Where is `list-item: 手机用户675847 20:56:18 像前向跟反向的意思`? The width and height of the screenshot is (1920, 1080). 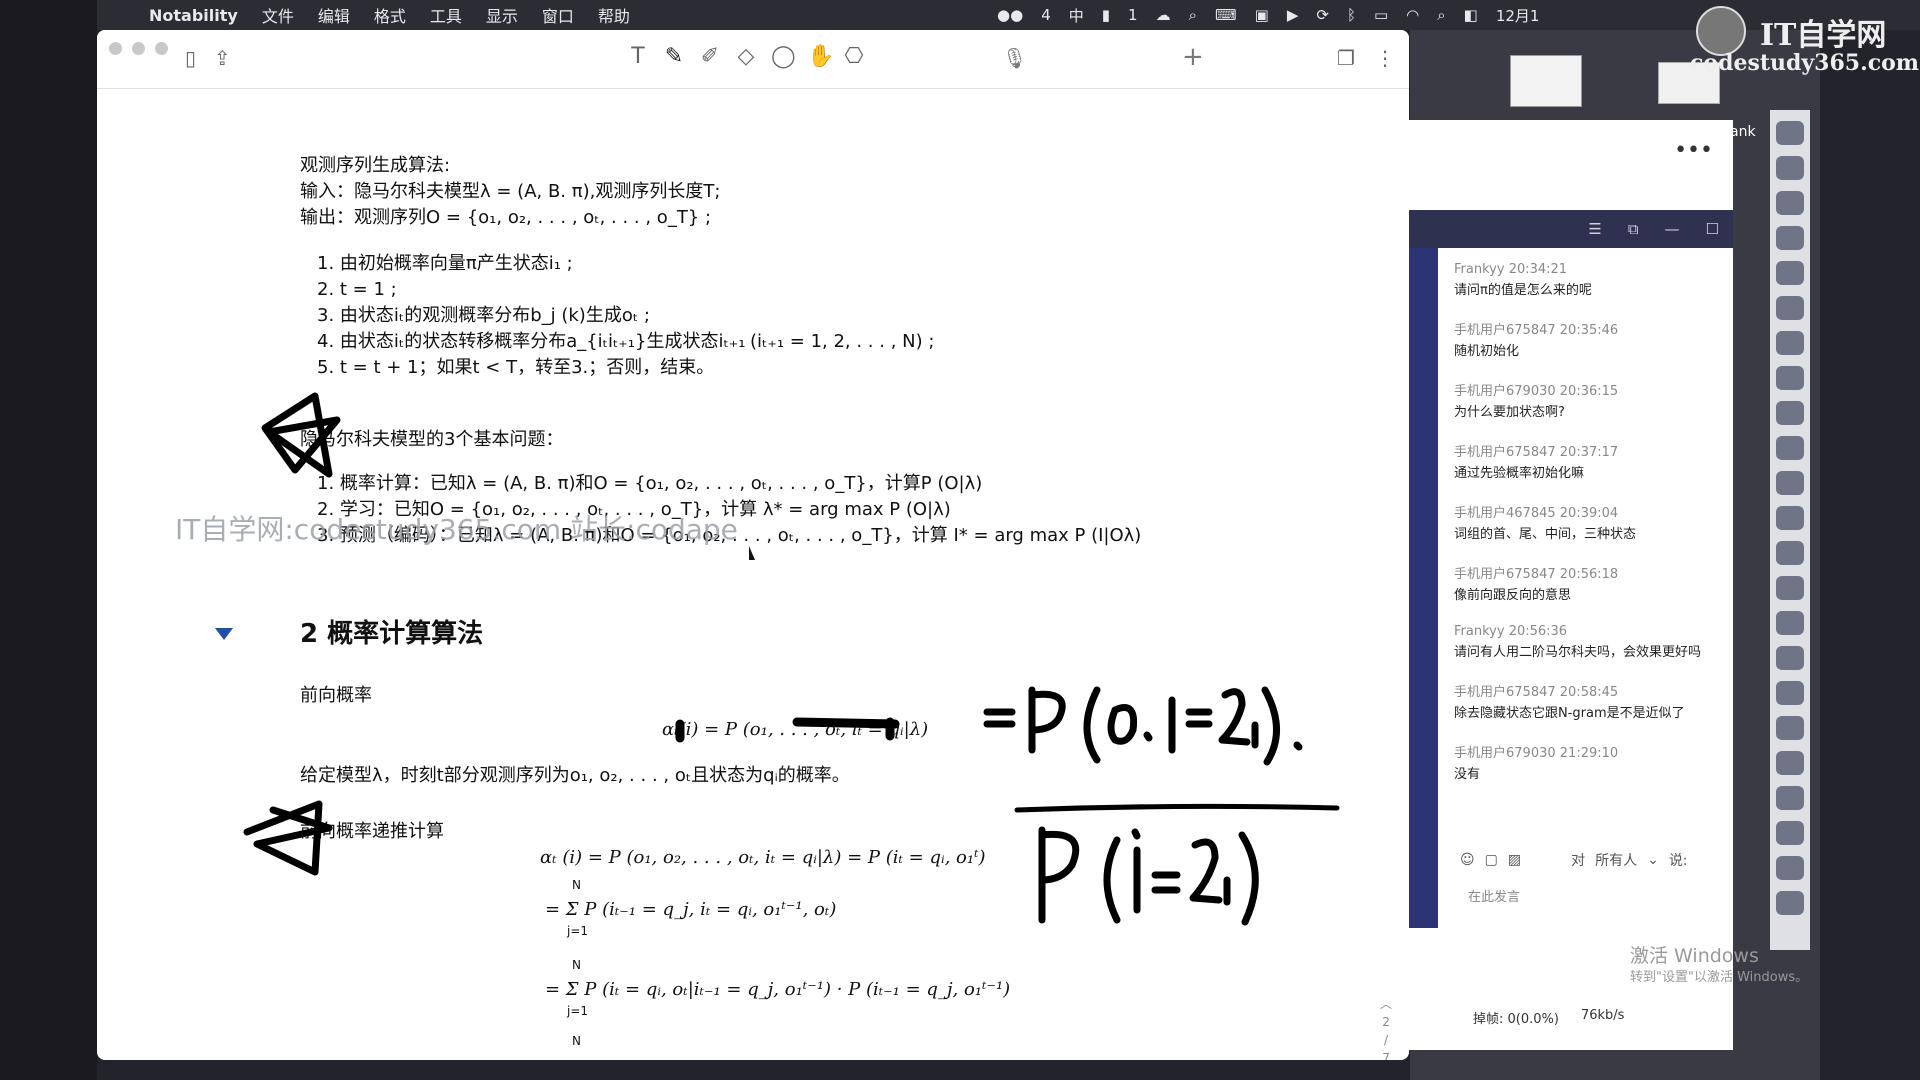
list-item: 手机用户675847 20:56:18 像前向跟反向的意思 is located at coordinates (1589, 584).